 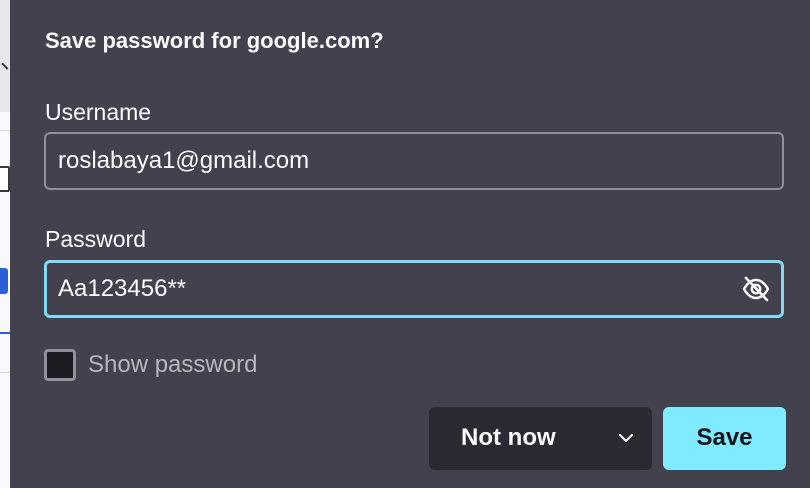 I want to click on page-blue-control-fragment, so click(x=4, y=281).